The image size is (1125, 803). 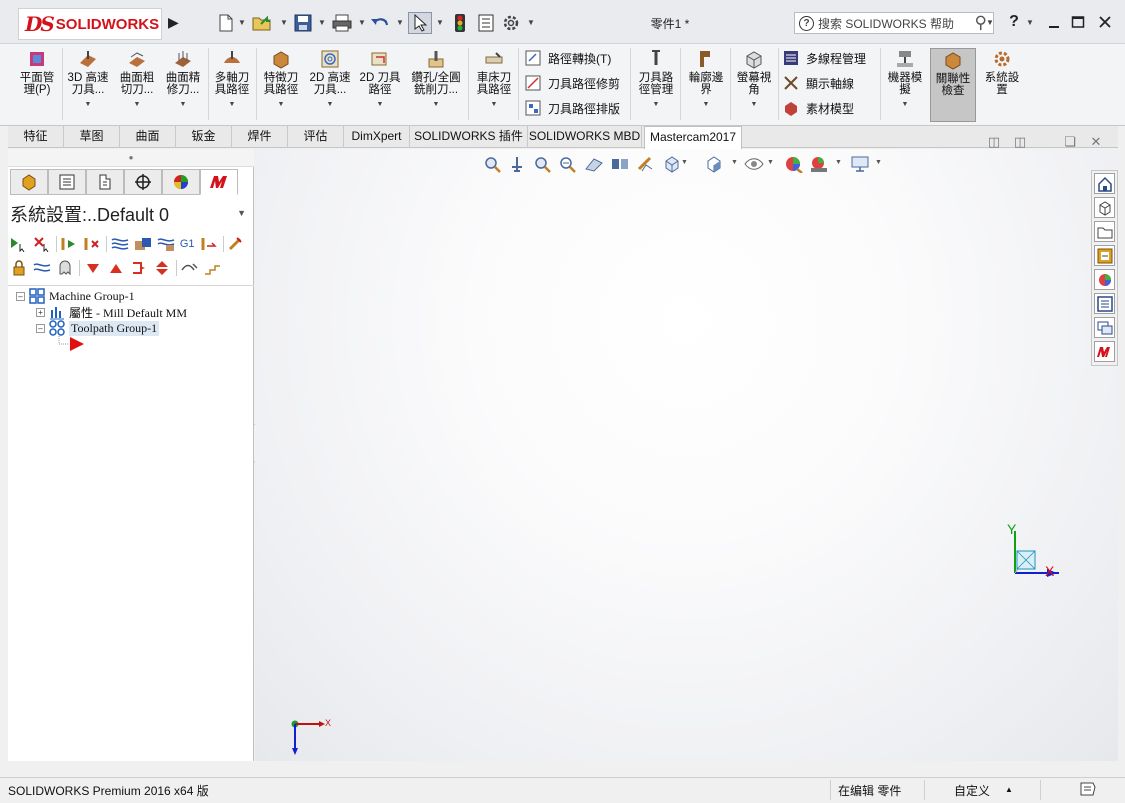 What do you see at coordinates (953, 85) in the screenshot?
I see `associativity-check-button: 關聯性 檢查` at bounding box center [953, 85].